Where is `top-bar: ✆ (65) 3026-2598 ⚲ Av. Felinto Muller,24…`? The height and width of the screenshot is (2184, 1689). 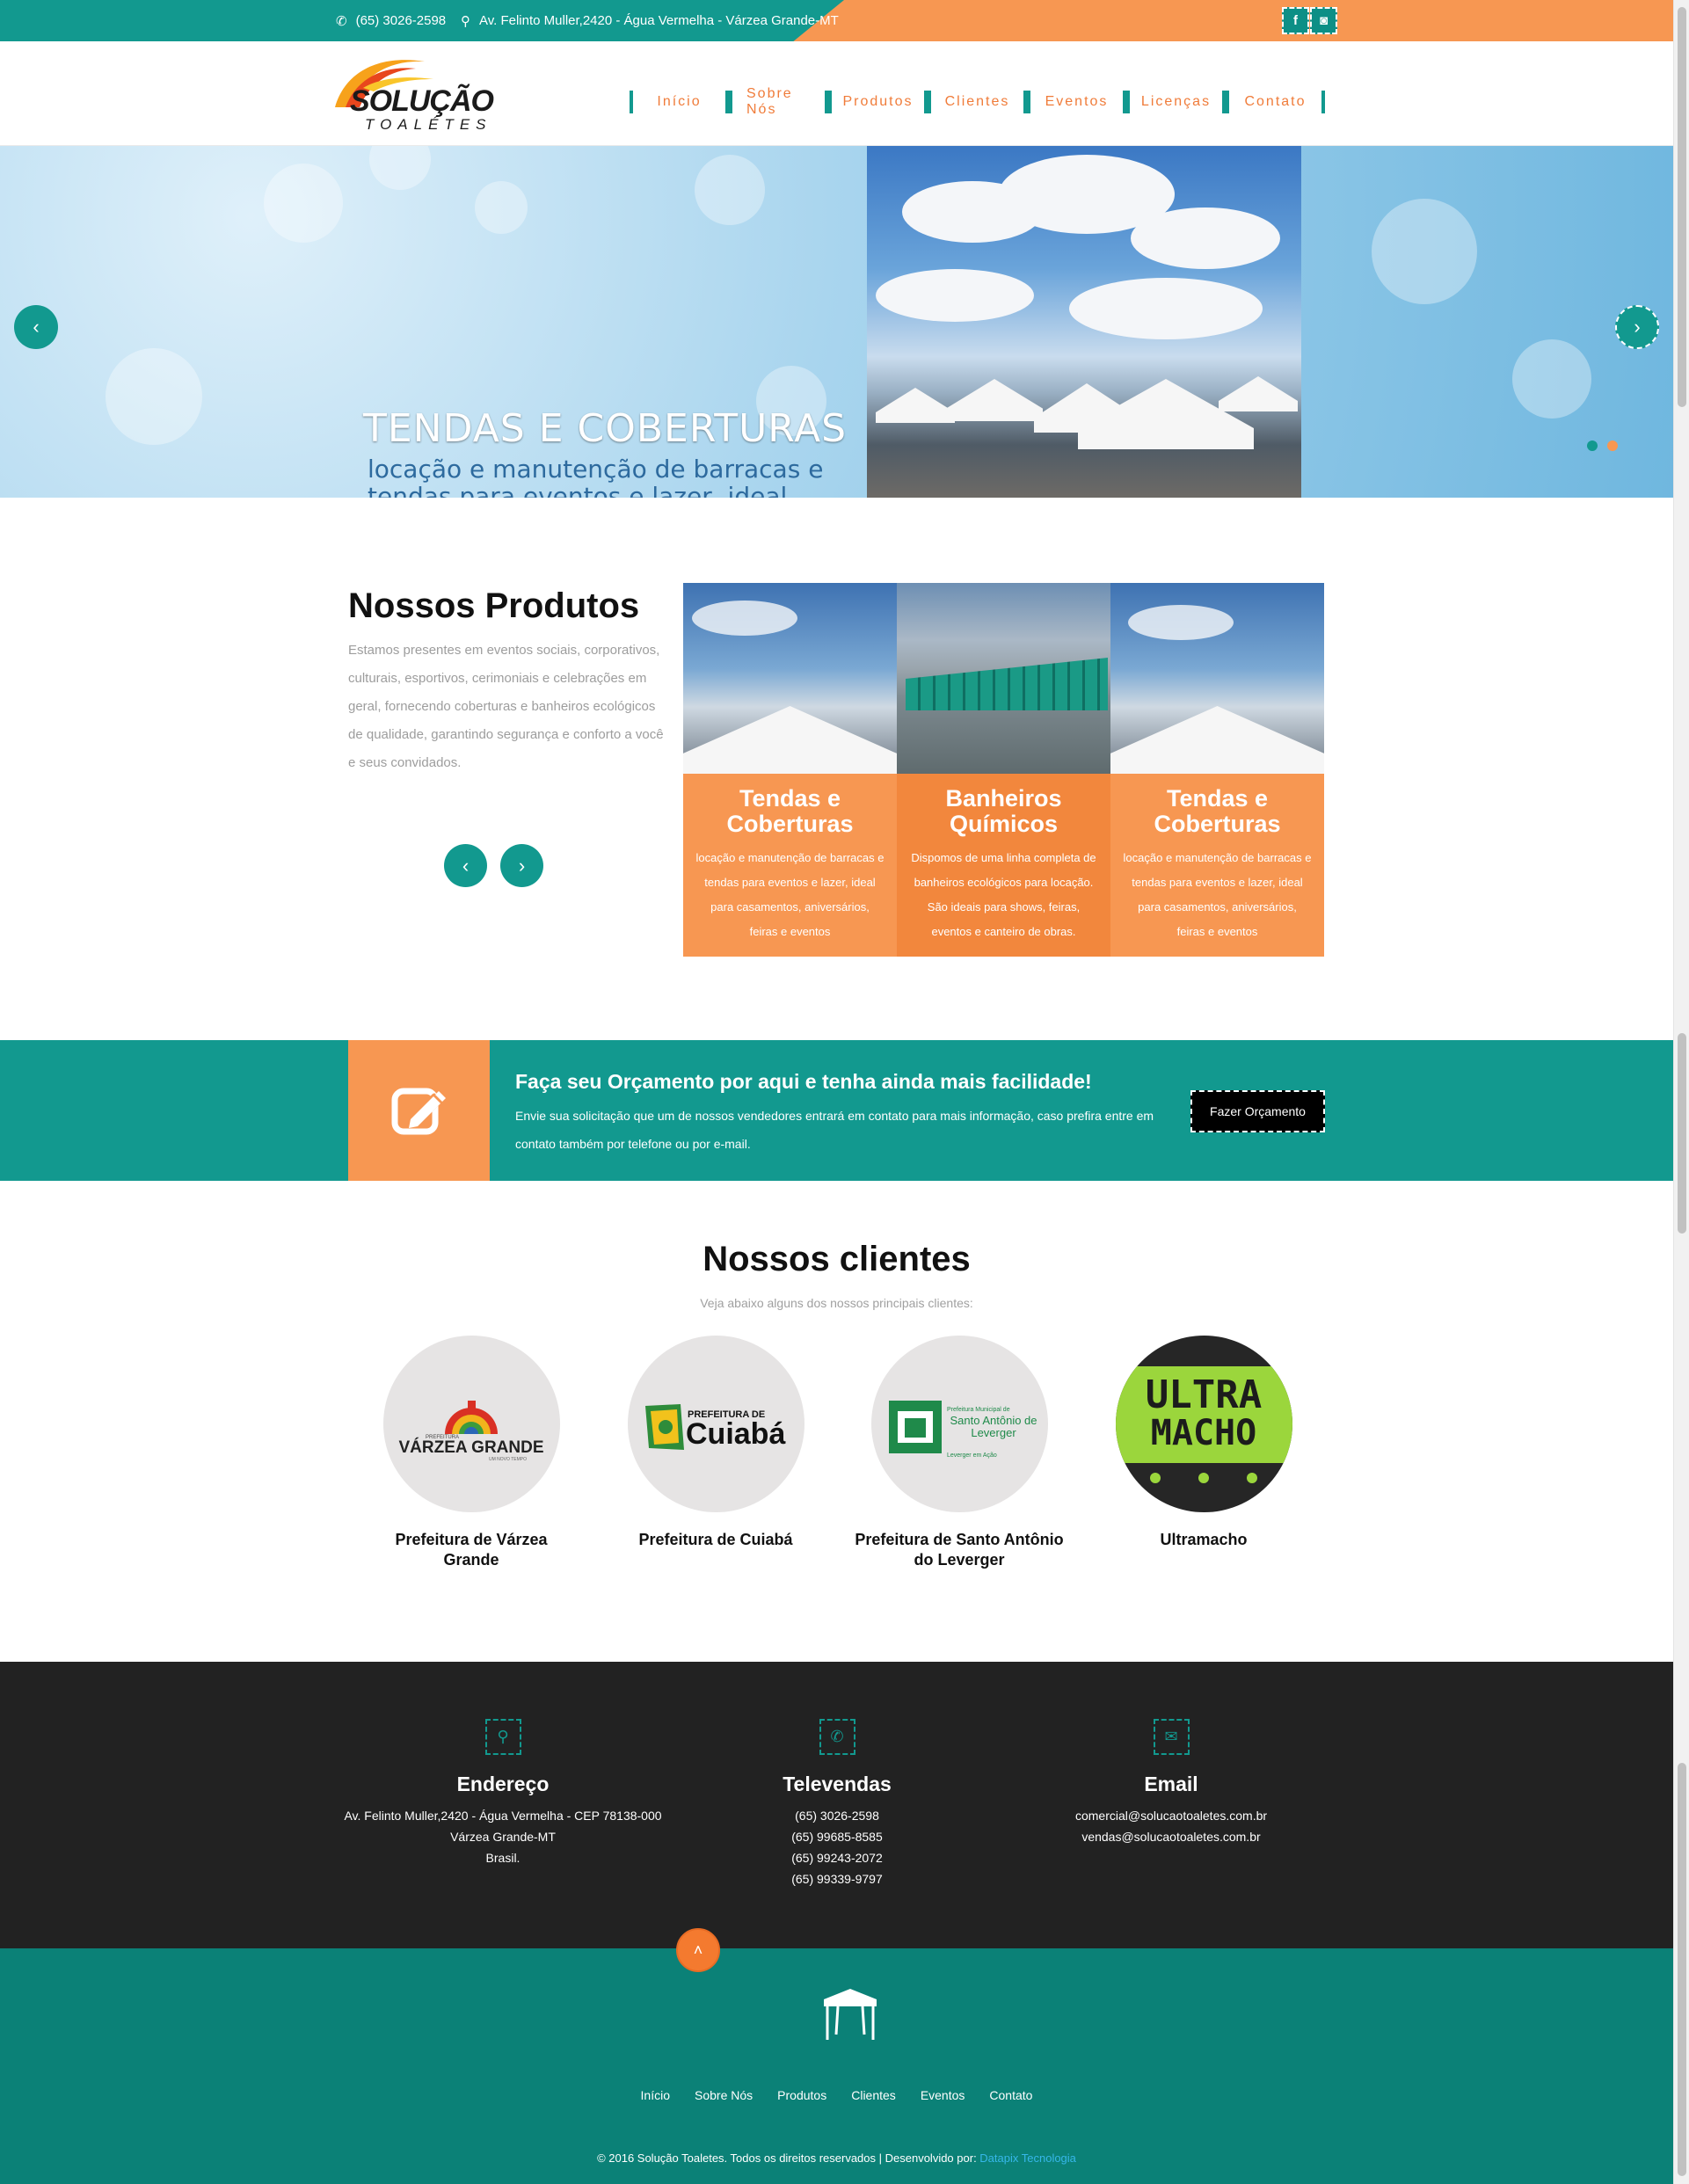
top-bar: ✆ (65) 3026-2598 ⚲ Av. Felinto Muller,24… is located at coordinates (836, 20).